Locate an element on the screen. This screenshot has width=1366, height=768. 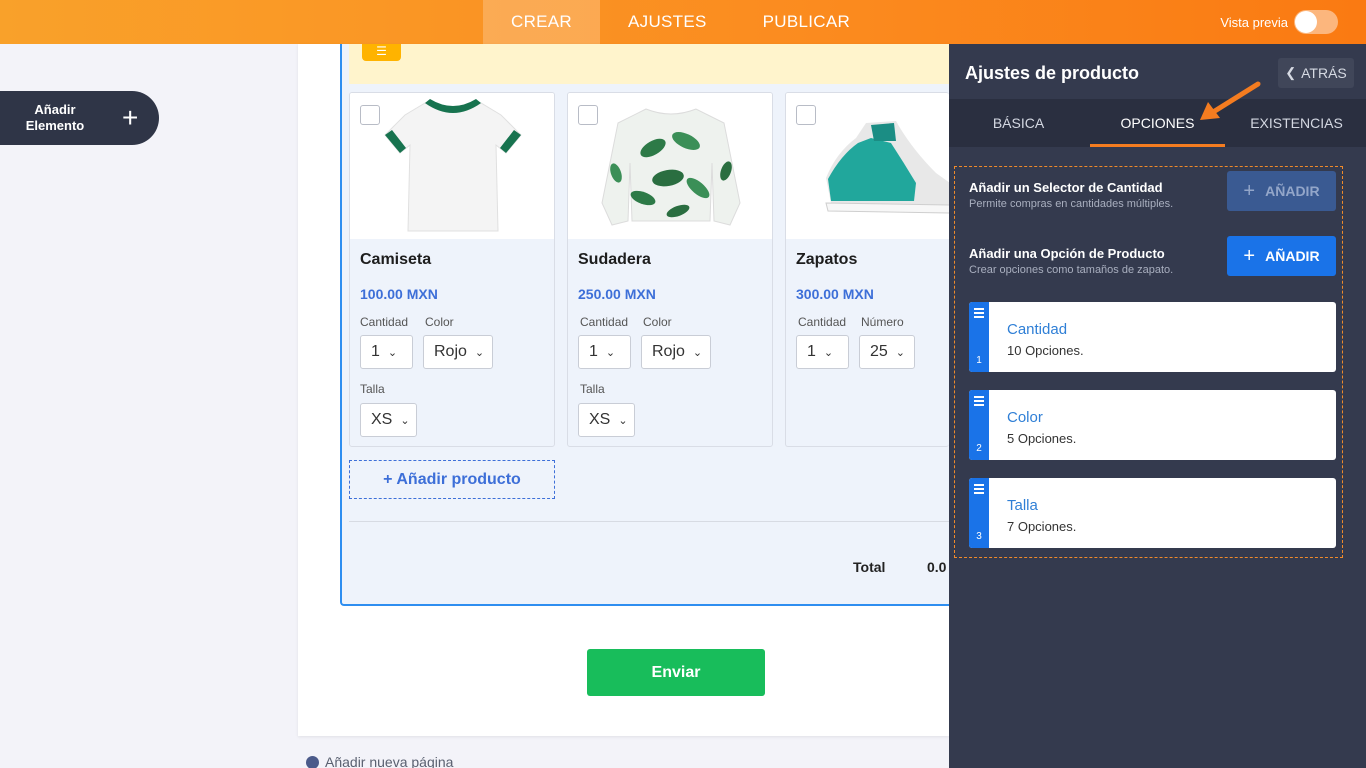
option-item-color: 2 Color 5 Opciones. is located at coordinates (1152, 425).